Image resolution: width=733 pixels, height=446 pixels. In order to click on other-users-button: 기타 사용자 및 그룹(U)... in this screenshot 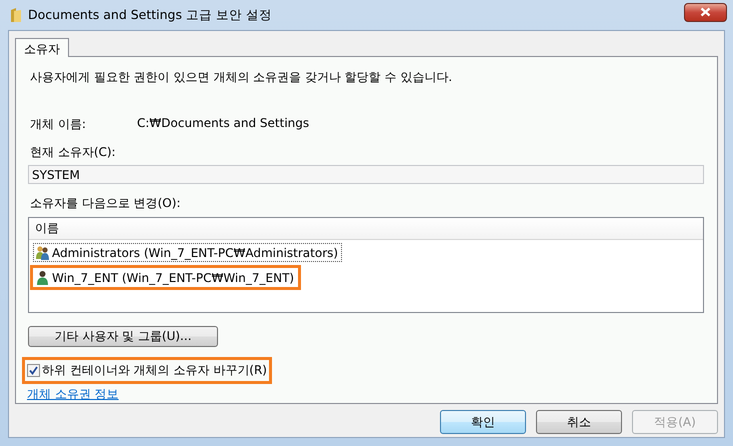, I will do `click(123, 336)`.